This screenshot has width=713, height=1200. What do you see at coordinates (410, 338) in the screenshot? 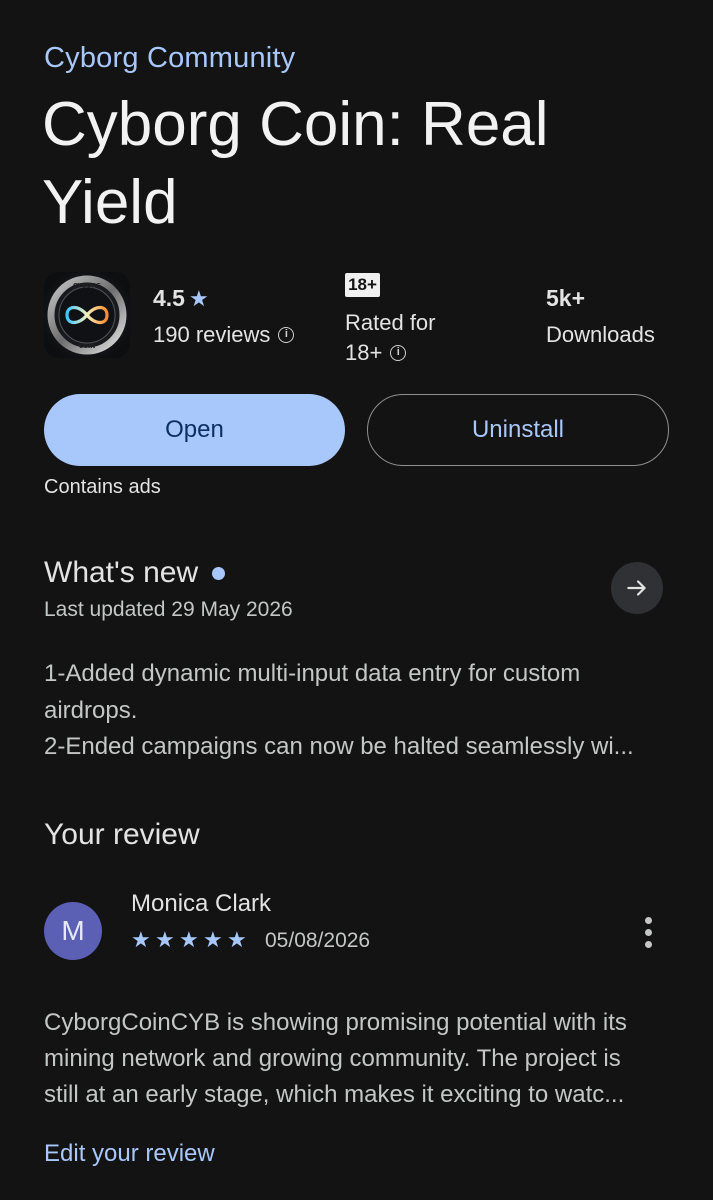
I see `age-rating: Rated for 18+ i` at bounding box center [410, 338].